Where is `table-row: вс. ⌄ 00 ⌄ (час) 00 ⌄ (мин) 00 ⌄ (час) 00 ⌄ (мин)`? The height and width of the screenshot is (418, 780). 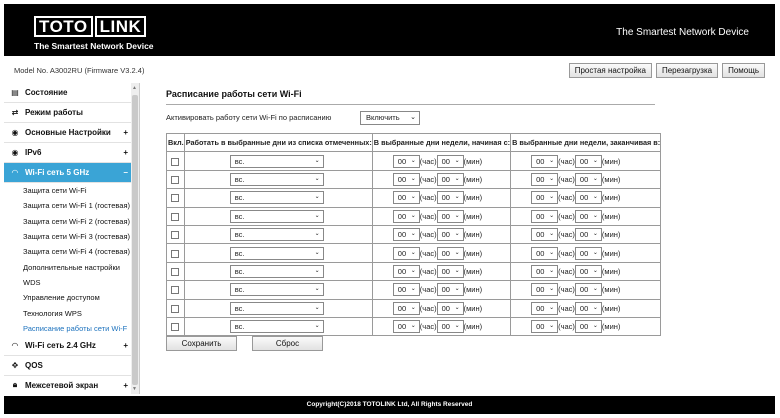
table-row: вс. ⌄ 00 ⌄ (час) 00 ⌄ (мин) 00 ⌄ (час) 00 ⌄ (мин) is located at coordinates (414, 326).